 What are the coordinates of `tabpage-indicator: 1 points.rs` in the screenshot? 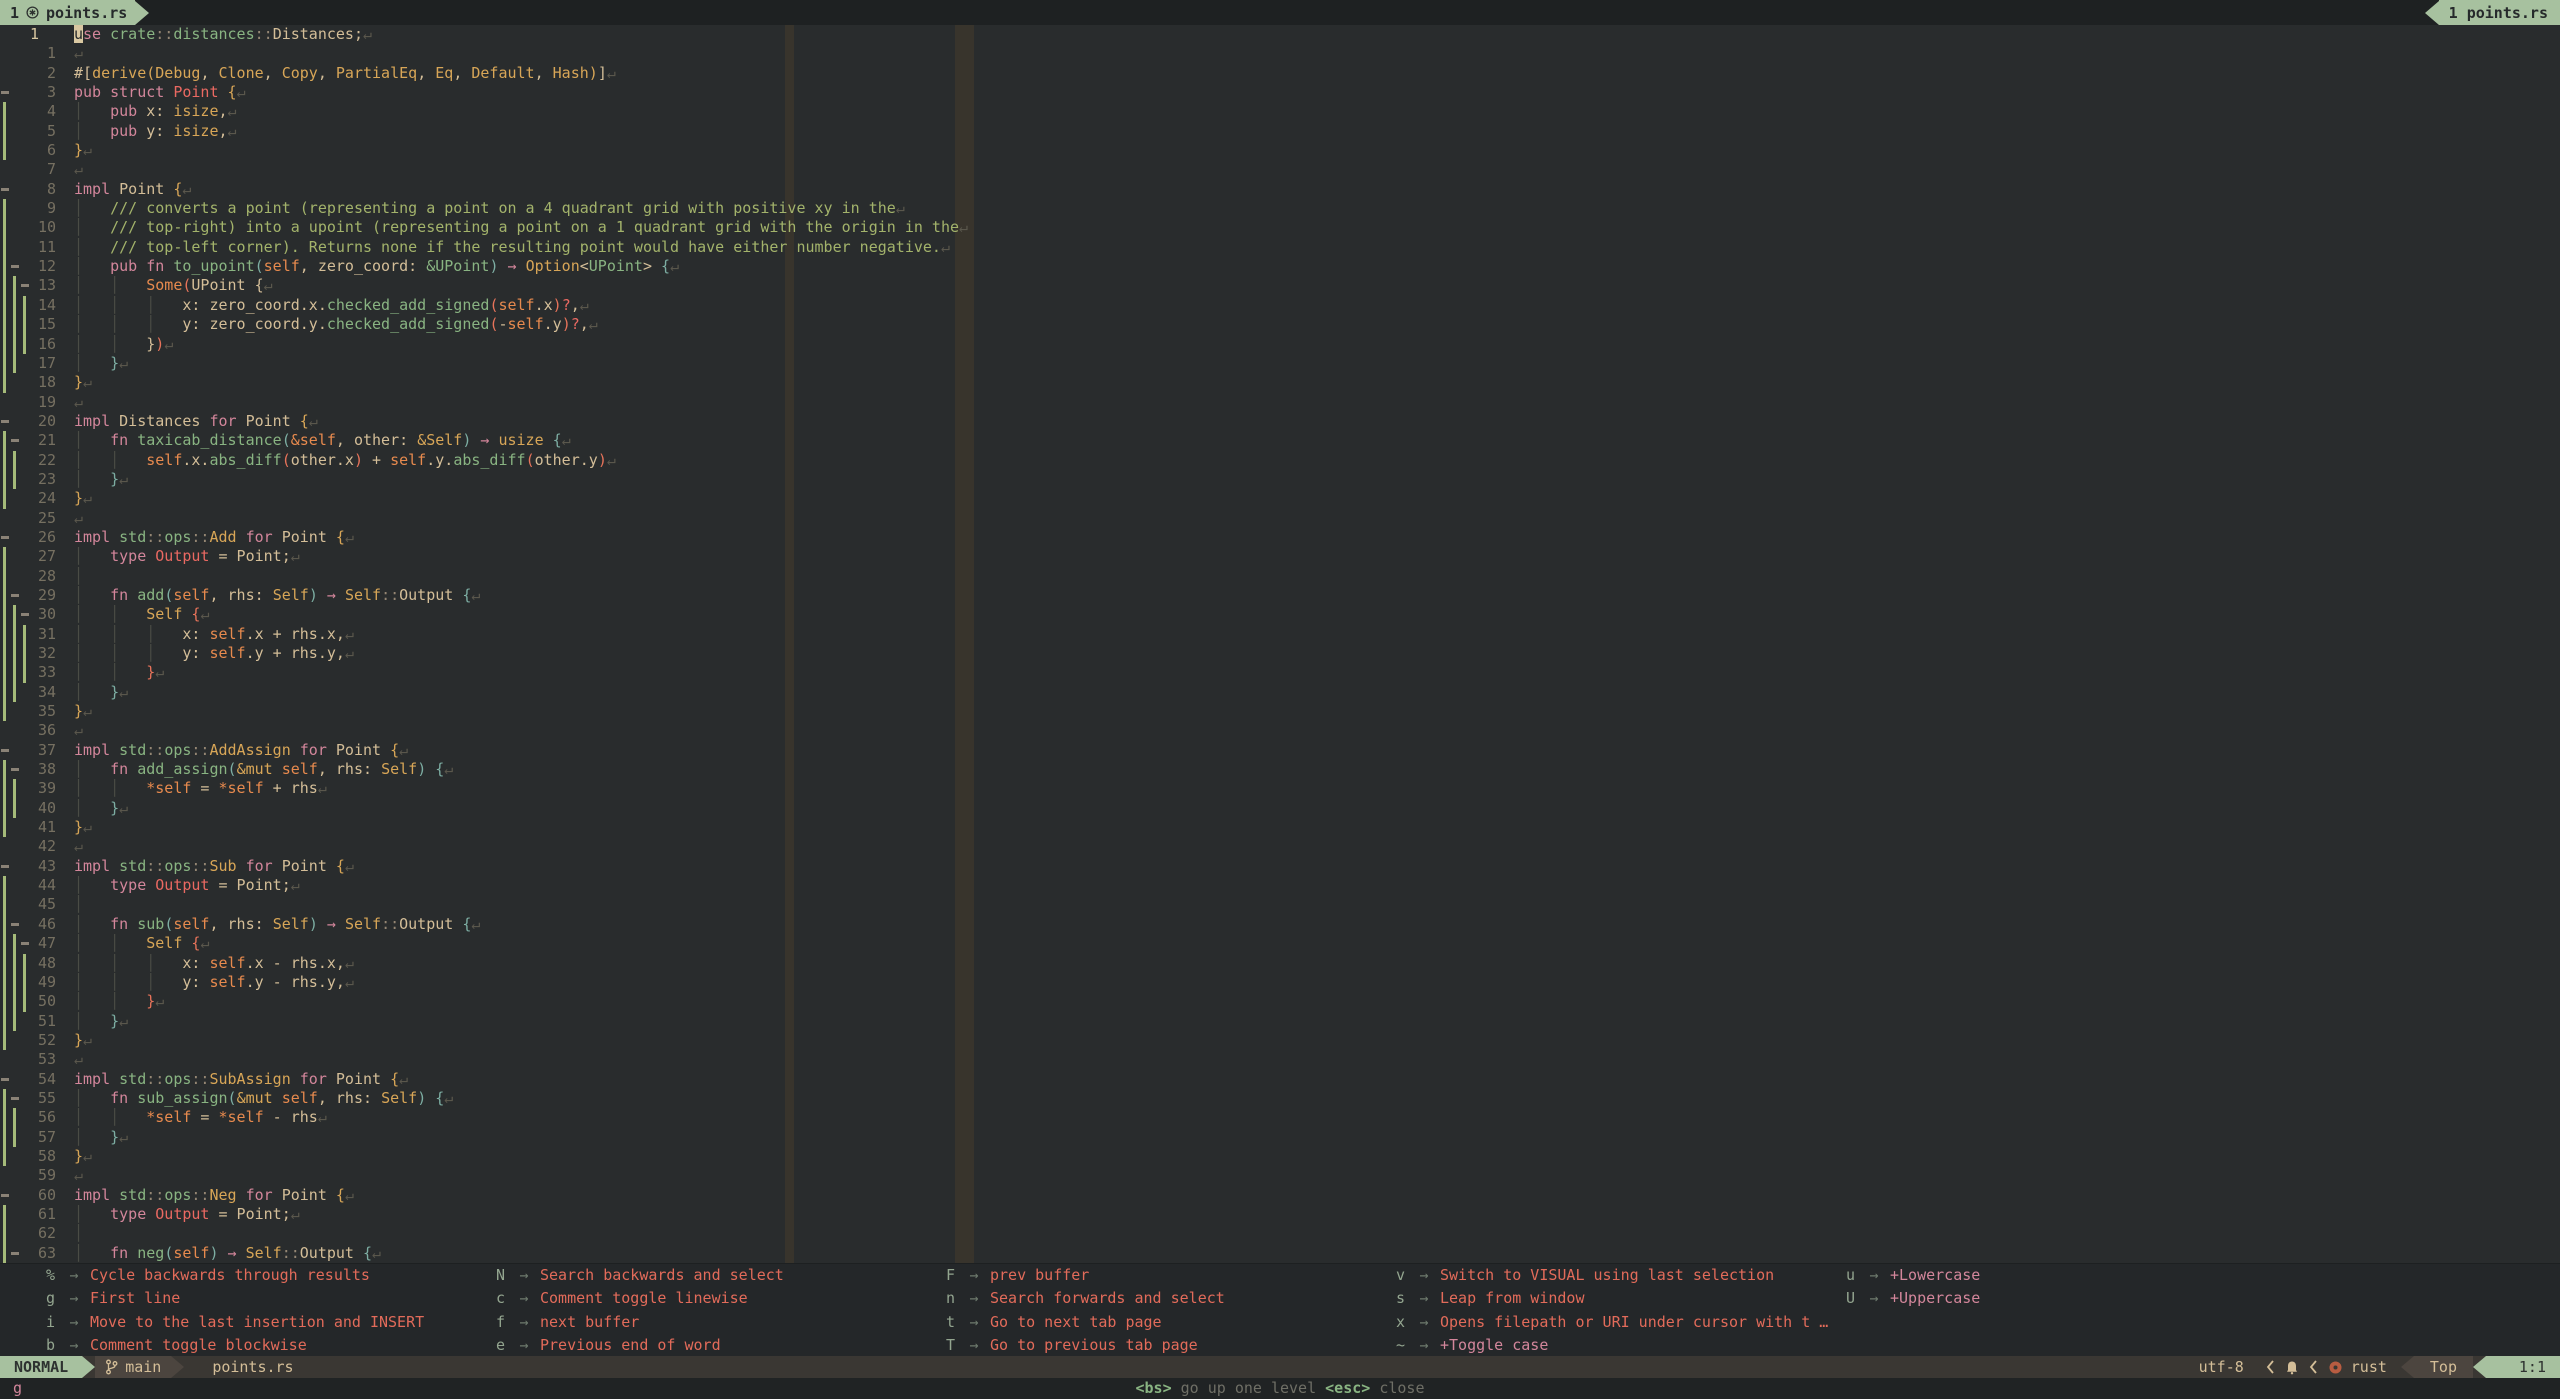 It's located at (2492, 12).